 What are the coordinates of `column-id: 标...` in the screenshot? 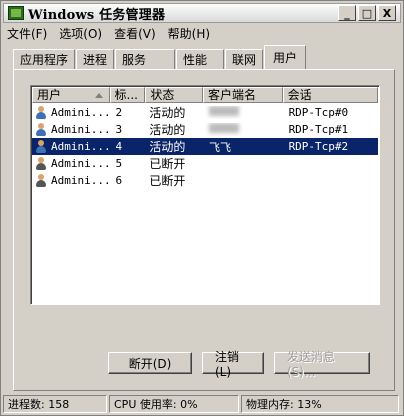 It's located at (127, 95).